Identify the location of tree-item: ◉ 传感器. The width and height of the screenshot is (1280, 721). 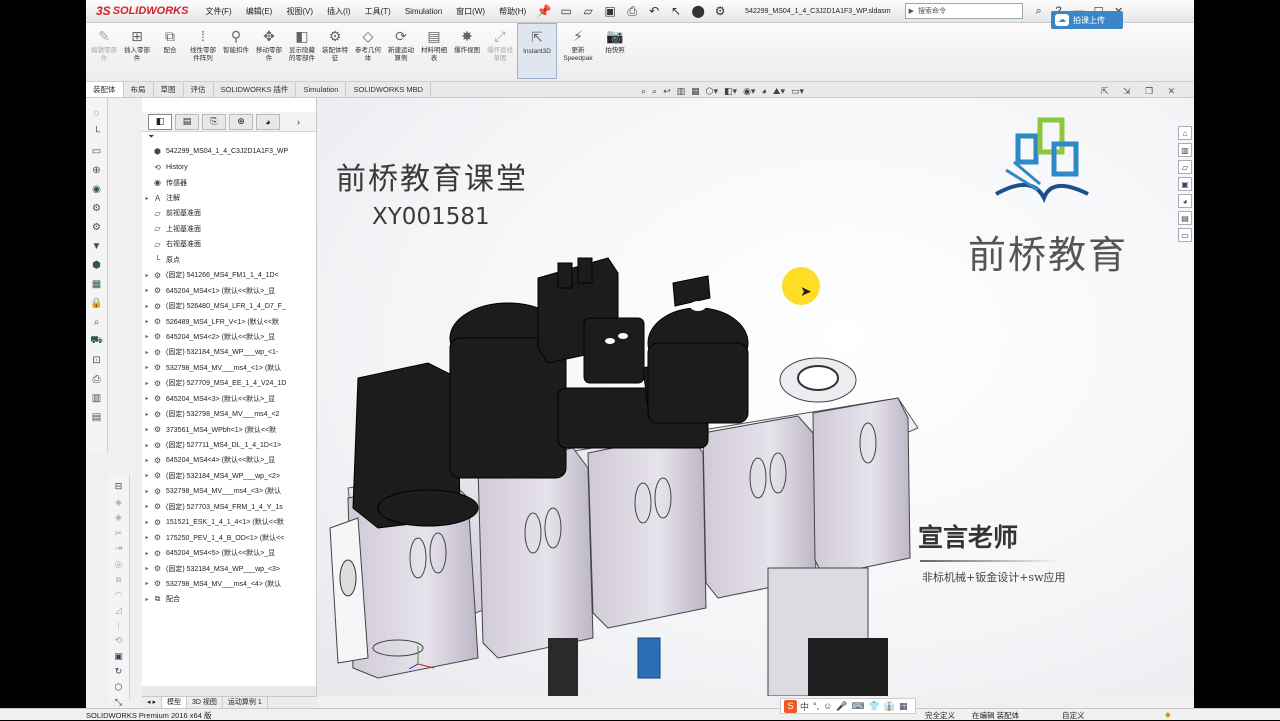
(229, 182).